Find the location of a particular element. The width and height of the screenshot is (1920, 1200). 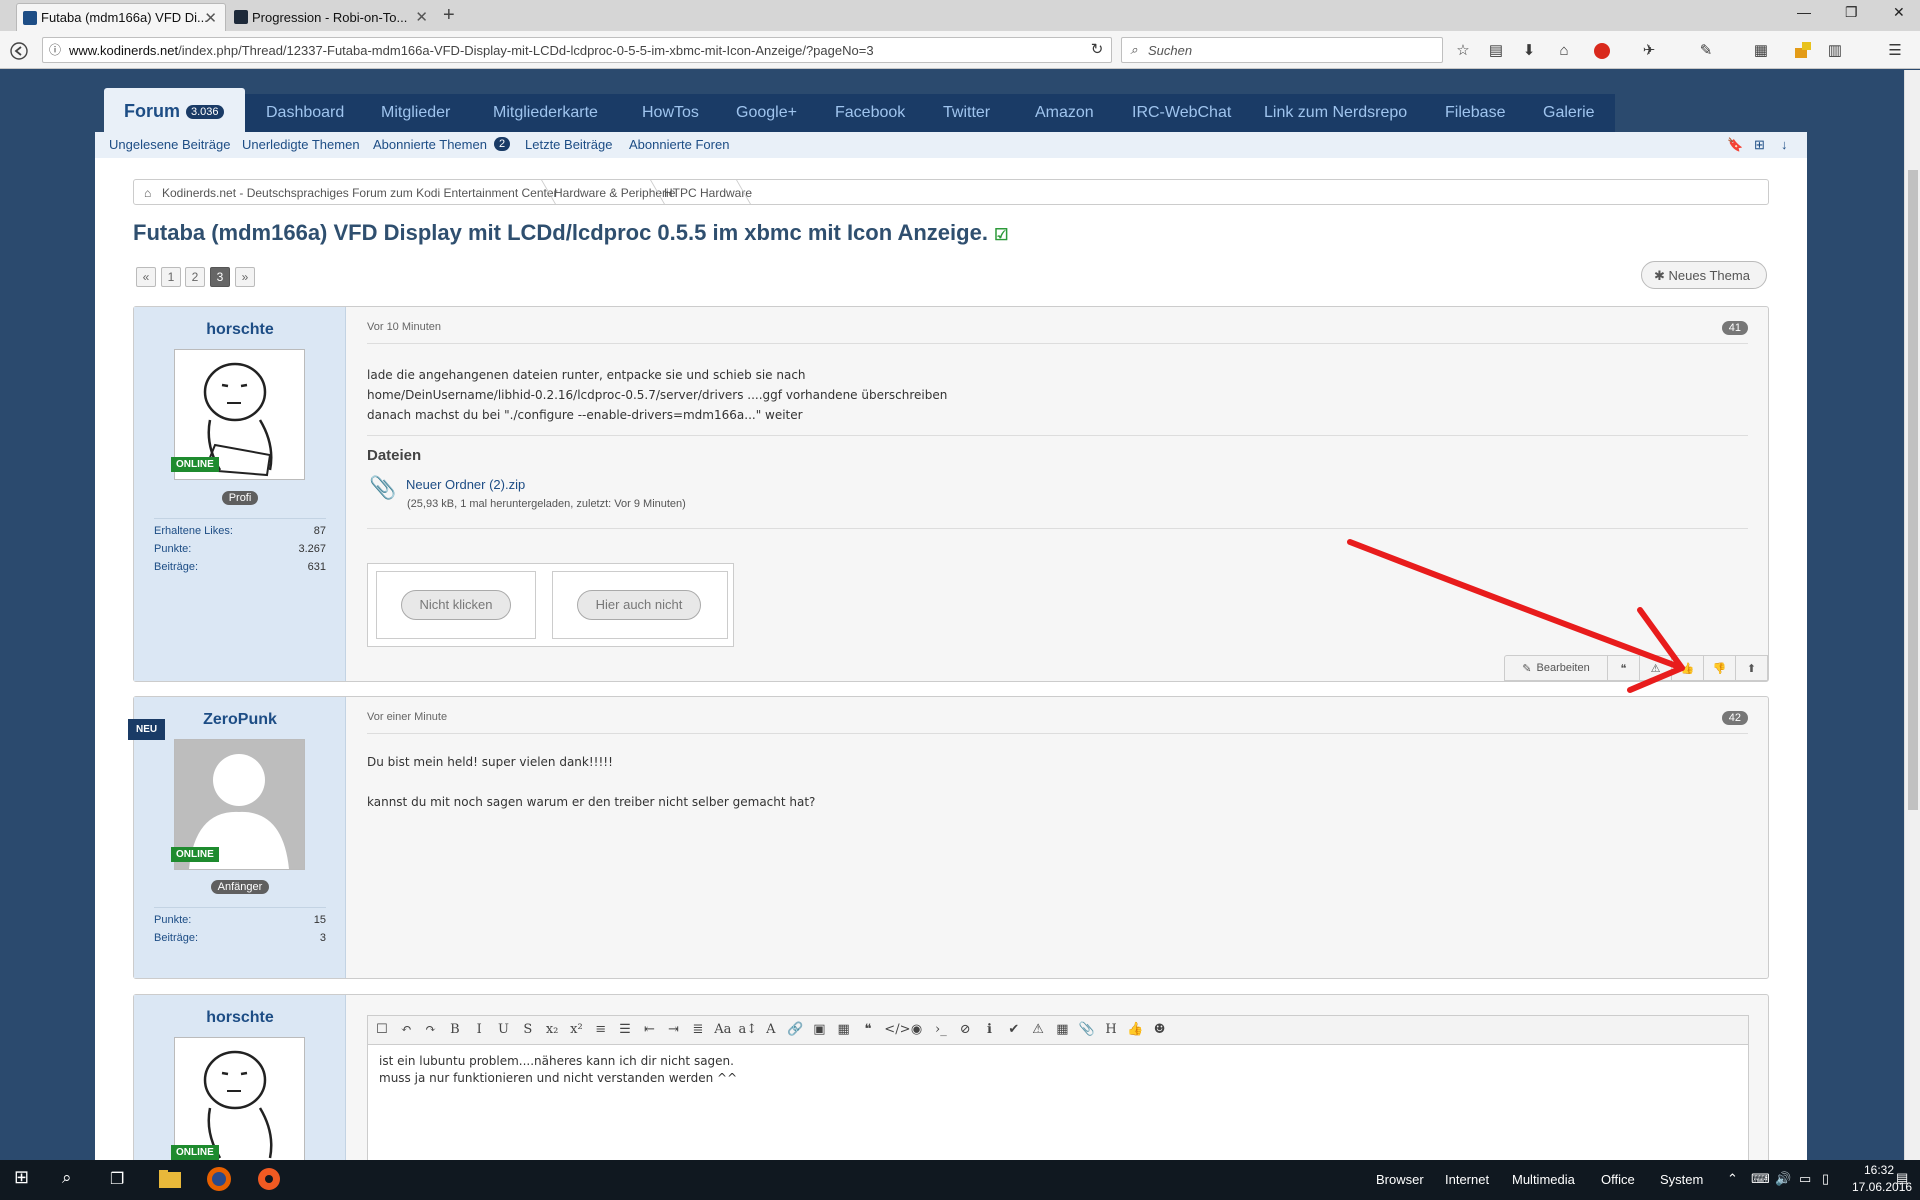

notification-center-icon: ▤ is located at coordinates (1902, 1178).